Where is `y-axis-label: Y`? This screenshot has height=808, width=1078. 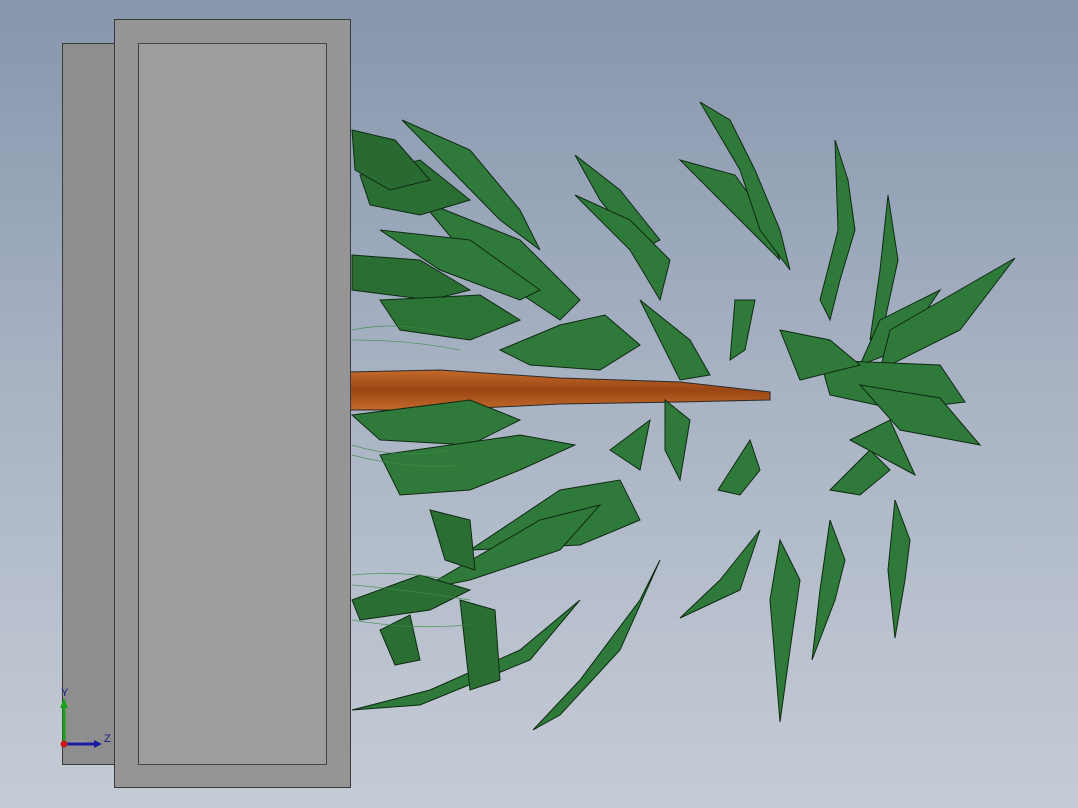 y-axis-label: Y is located at coordinates (65, 693).